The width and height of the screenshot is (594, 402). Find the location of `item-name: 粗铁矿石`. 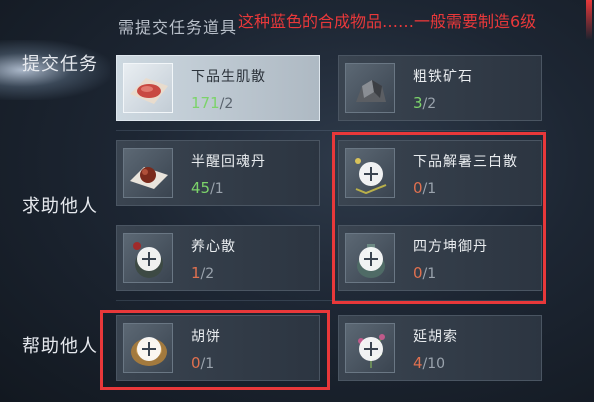

item-name: 粗铁矿石 is located at coordinates (443, 77).